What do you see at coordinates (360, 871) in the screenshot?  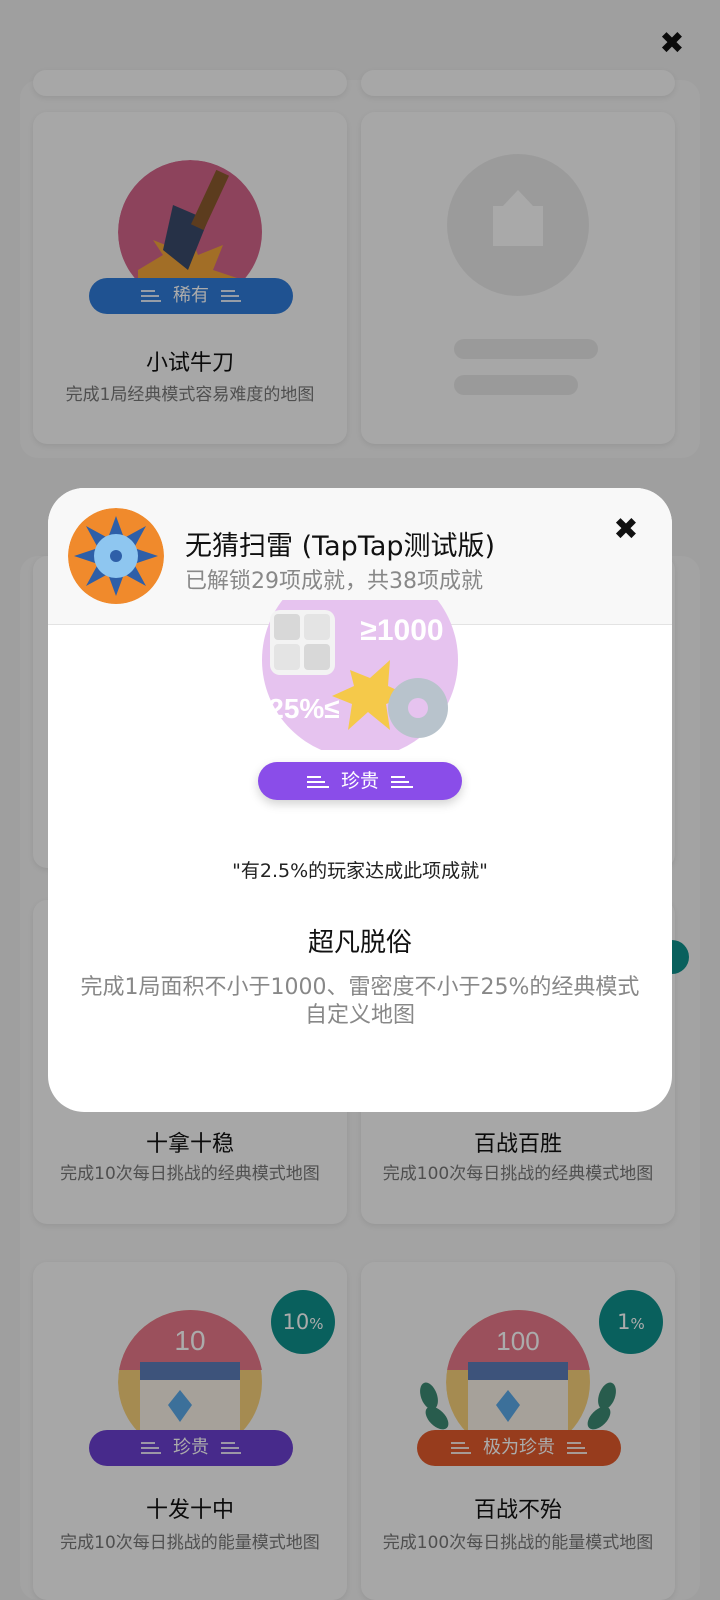 I see `achievement-rate-quote: "有2.5%的玩家达成此项成就"` at bounding box center [360, 871].